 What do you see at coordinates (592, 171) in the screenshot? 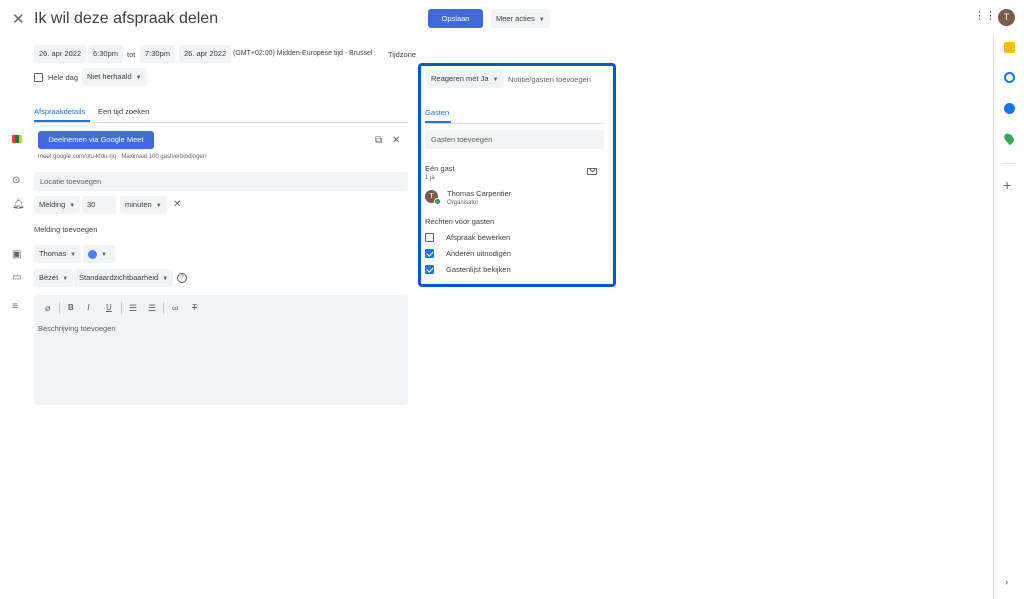
I see `email-guests-icon` at bounding box center [592, 171].